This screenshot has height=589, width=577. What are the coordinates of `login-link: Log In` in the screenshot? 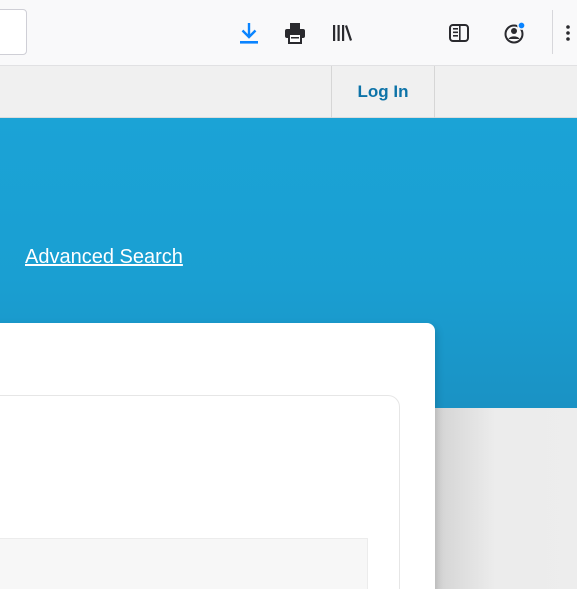 It's located at (383, 92).